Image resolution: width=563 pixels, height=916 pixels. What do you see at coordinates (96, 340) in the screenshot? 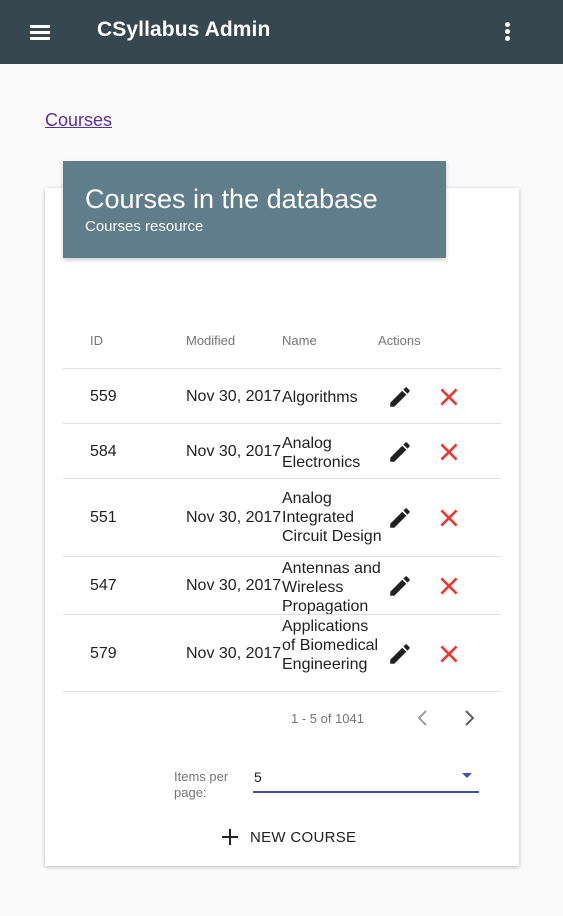
I see `column-header-id: ID` at bounding box center [96, 340].